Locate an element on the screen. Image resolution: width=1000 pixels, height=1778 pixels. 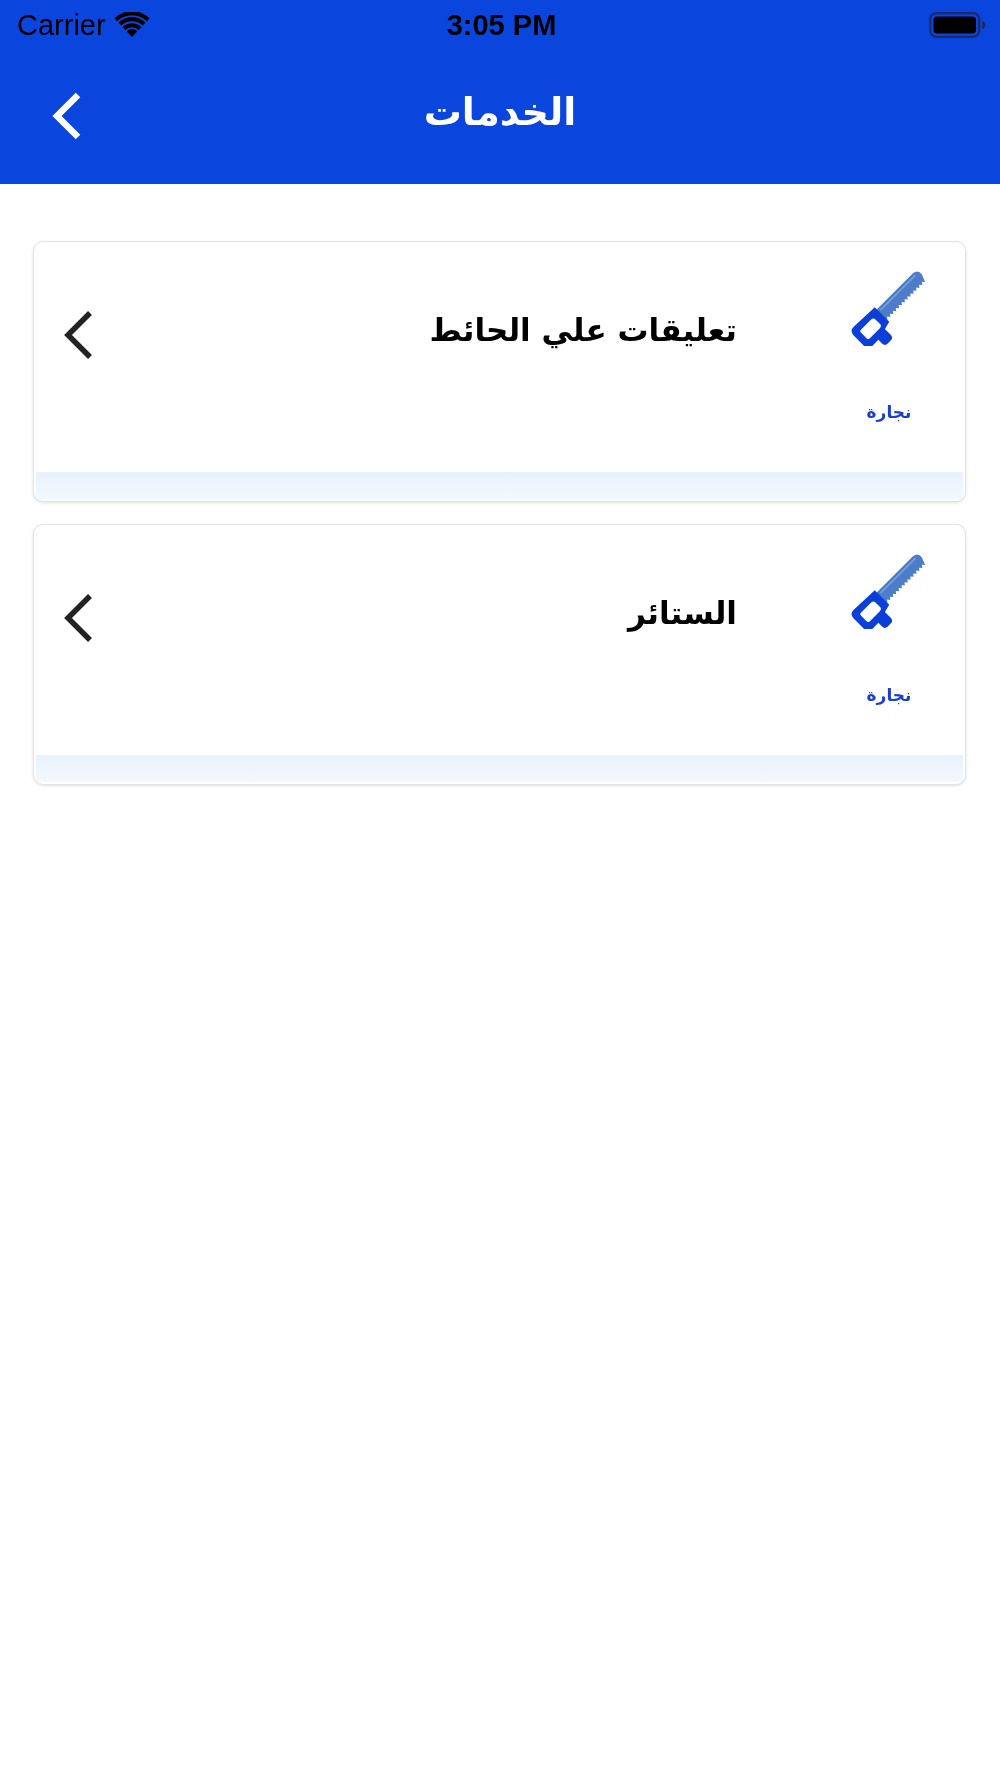
battery-icon is located at coordinates (957, 25).